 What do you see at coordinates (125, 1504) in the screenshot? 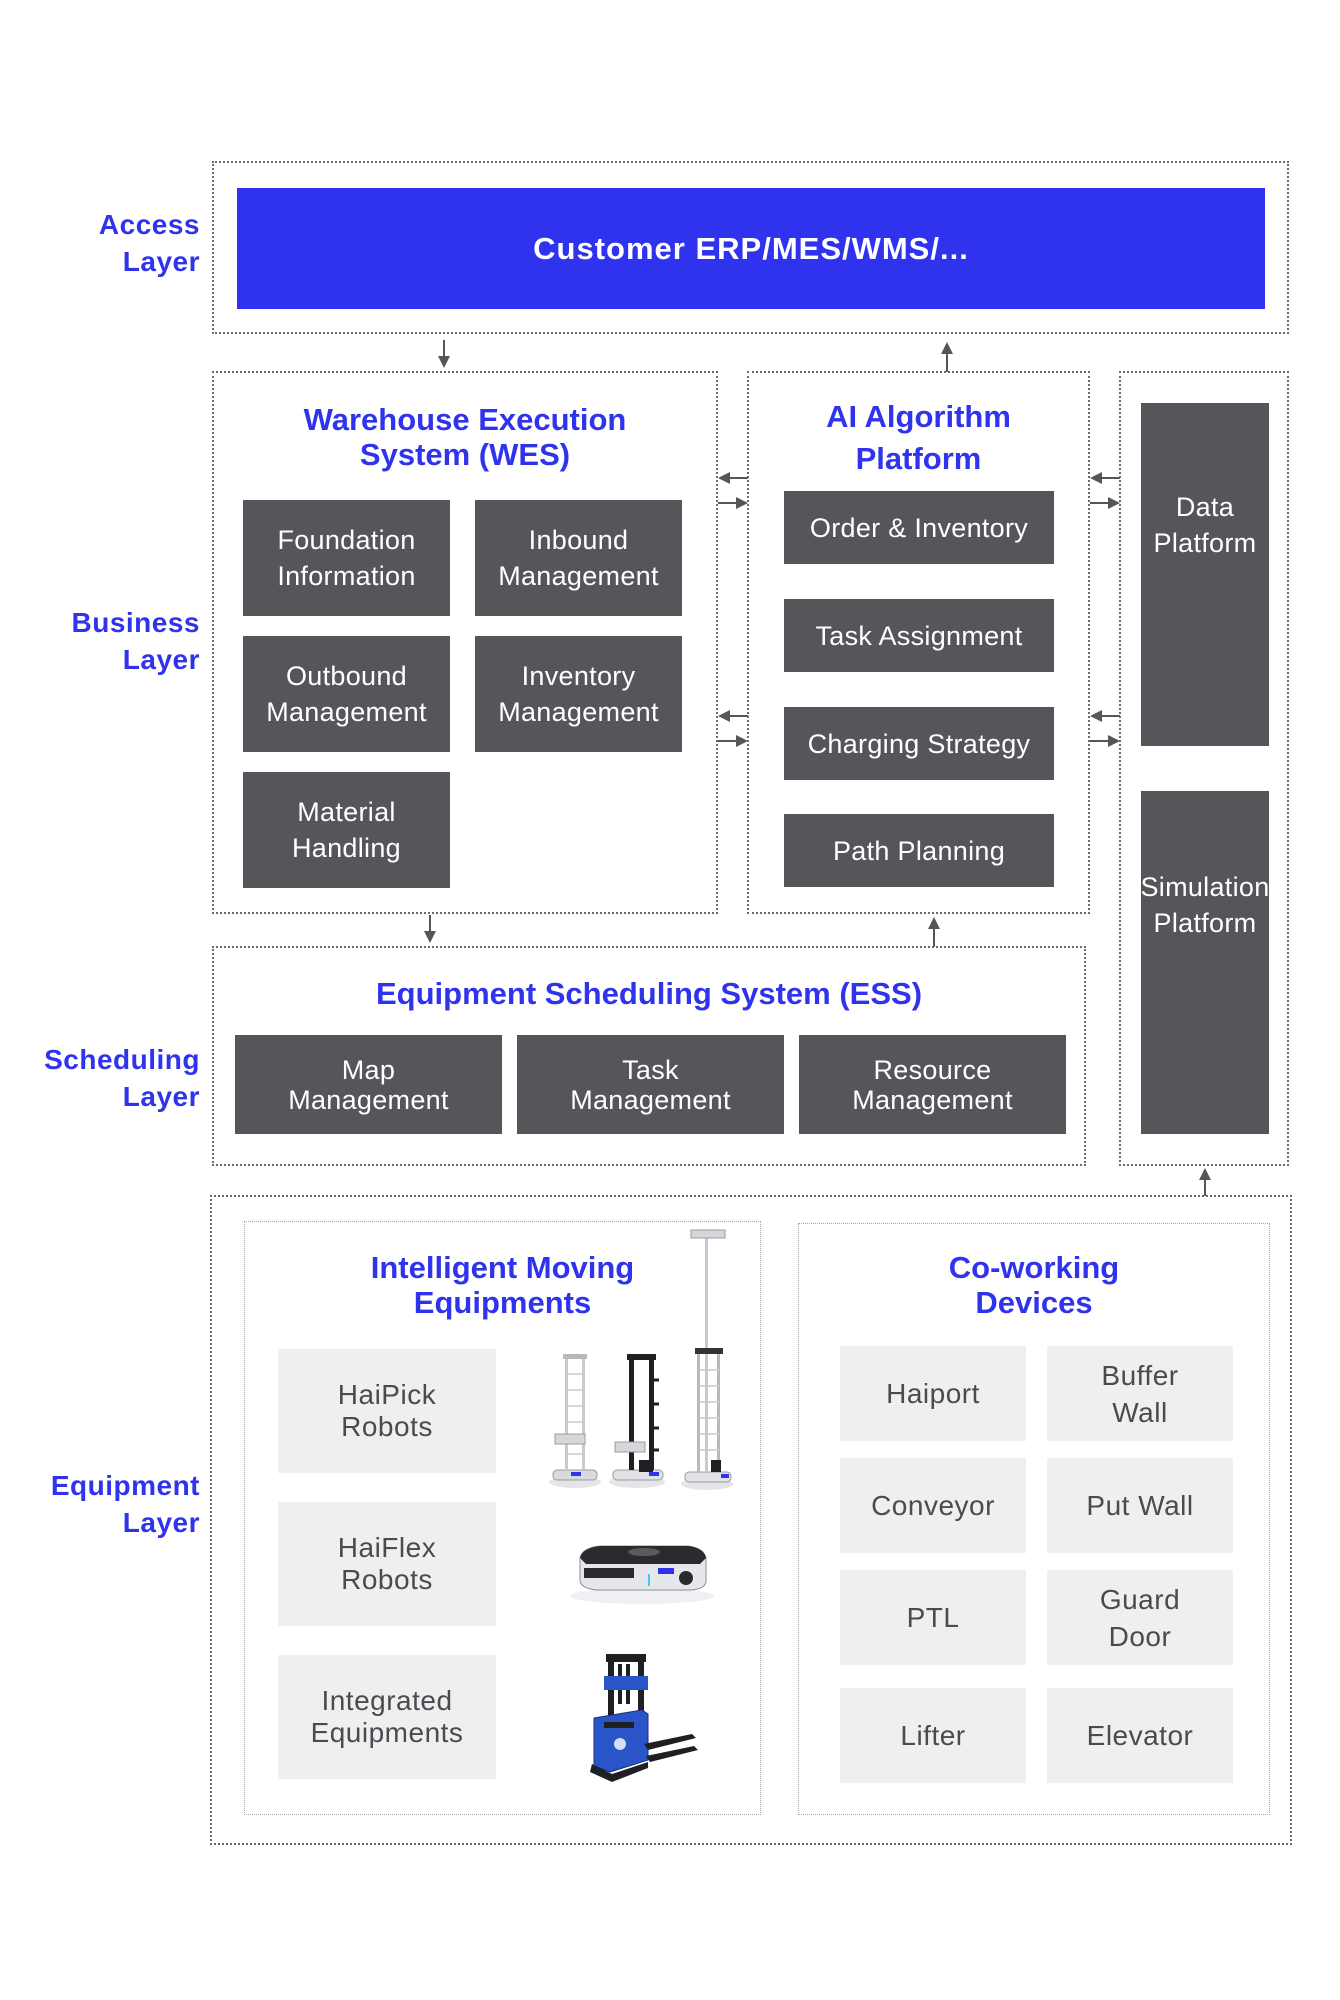
I see `equipment-layer-label: Equipment Layer` at bounding box center [125, 1504].